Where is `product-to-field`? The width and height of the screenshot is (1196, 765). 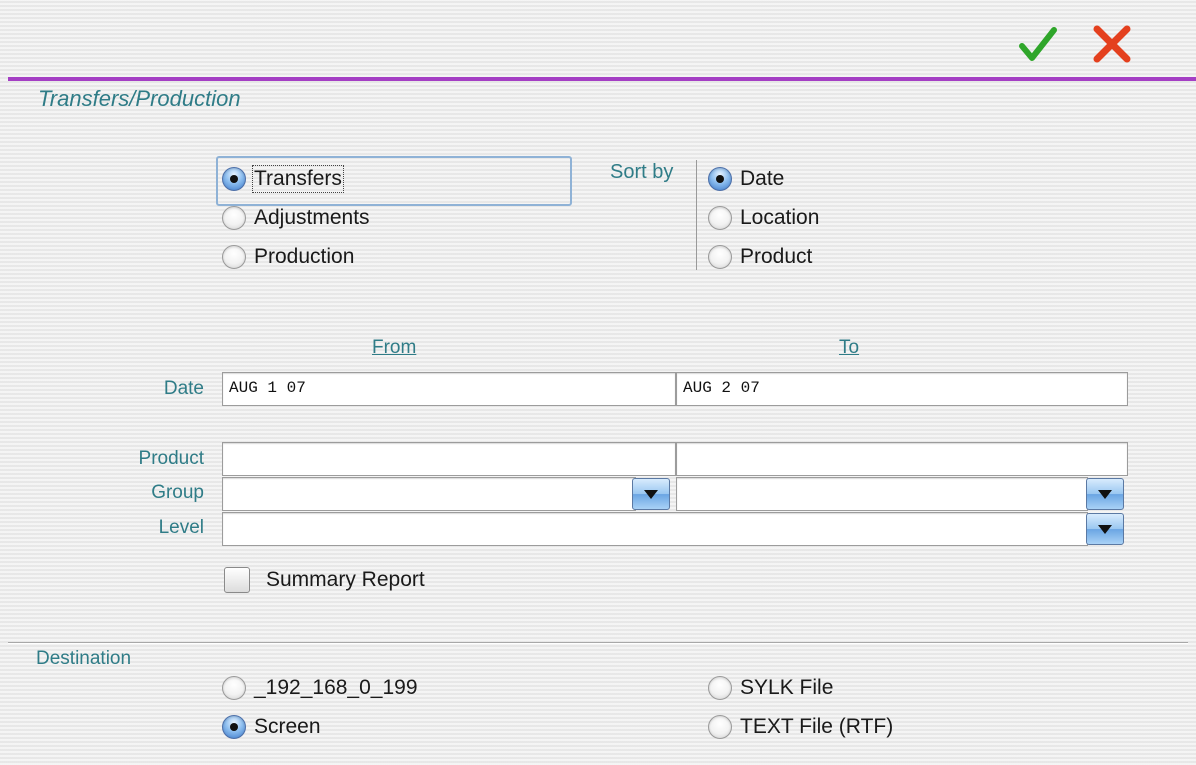
product-to-field is located at coordinates (902, 459).